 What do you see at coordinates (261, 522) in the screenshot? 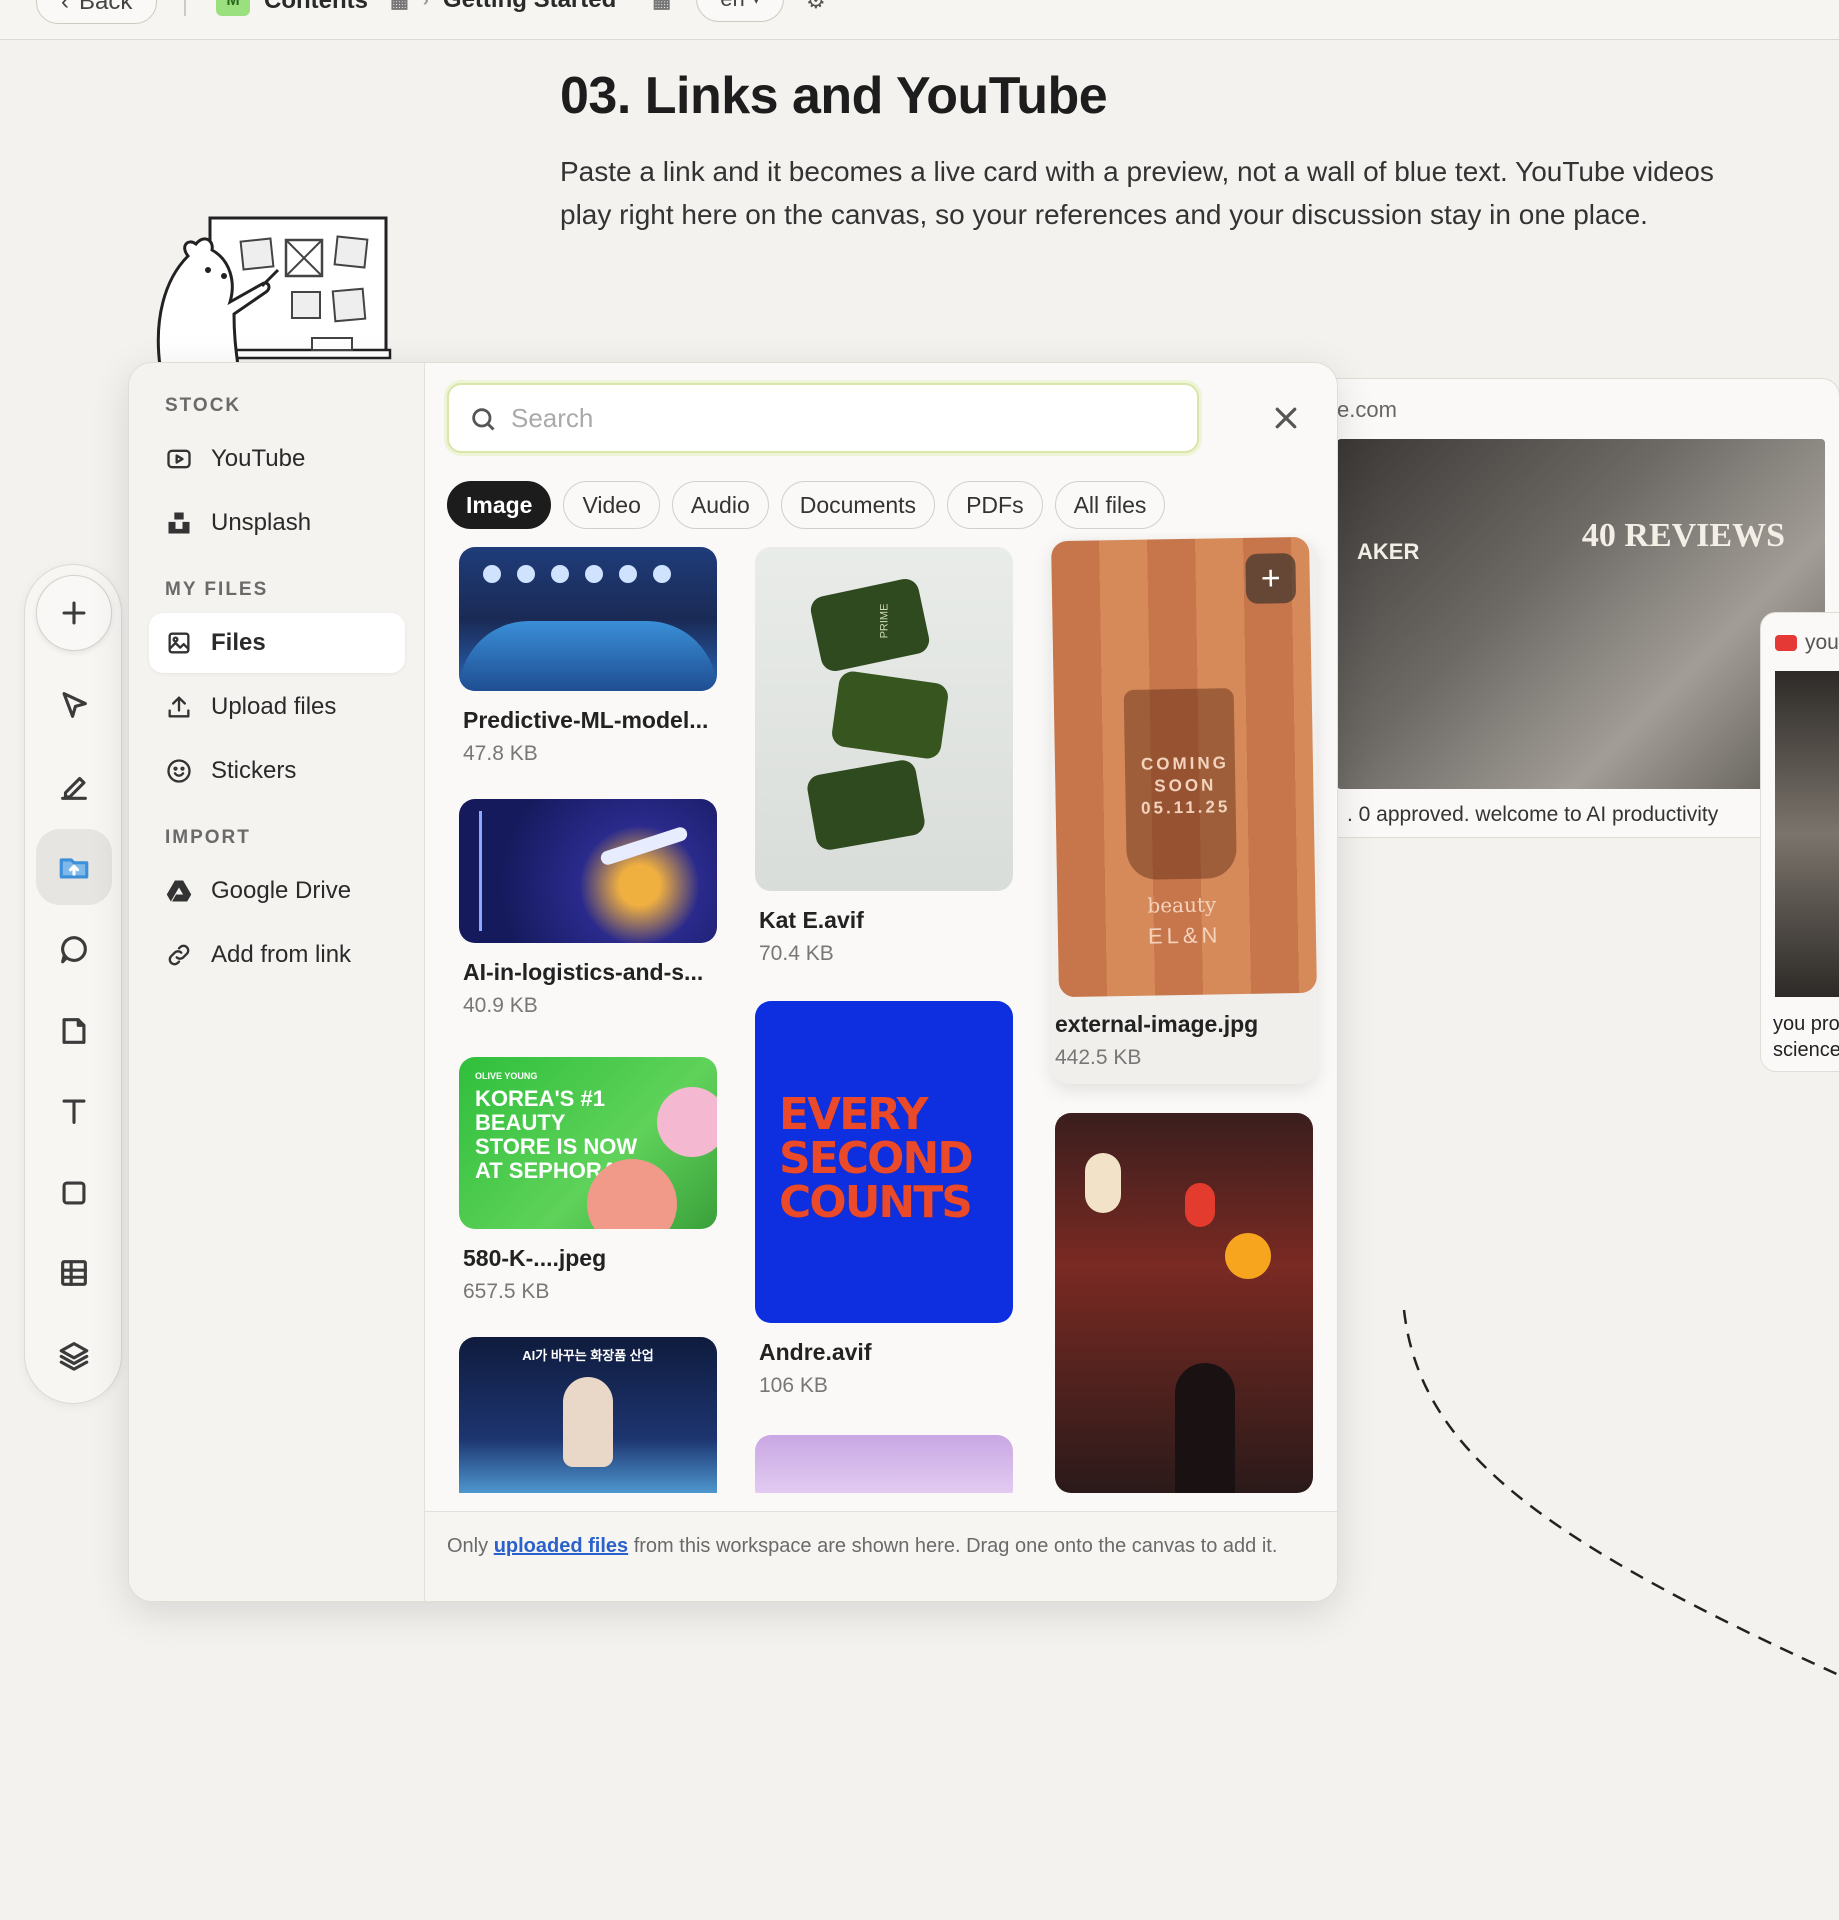
I see `sidebar-item-label: Unsplash` at bounding box center [261, 522].